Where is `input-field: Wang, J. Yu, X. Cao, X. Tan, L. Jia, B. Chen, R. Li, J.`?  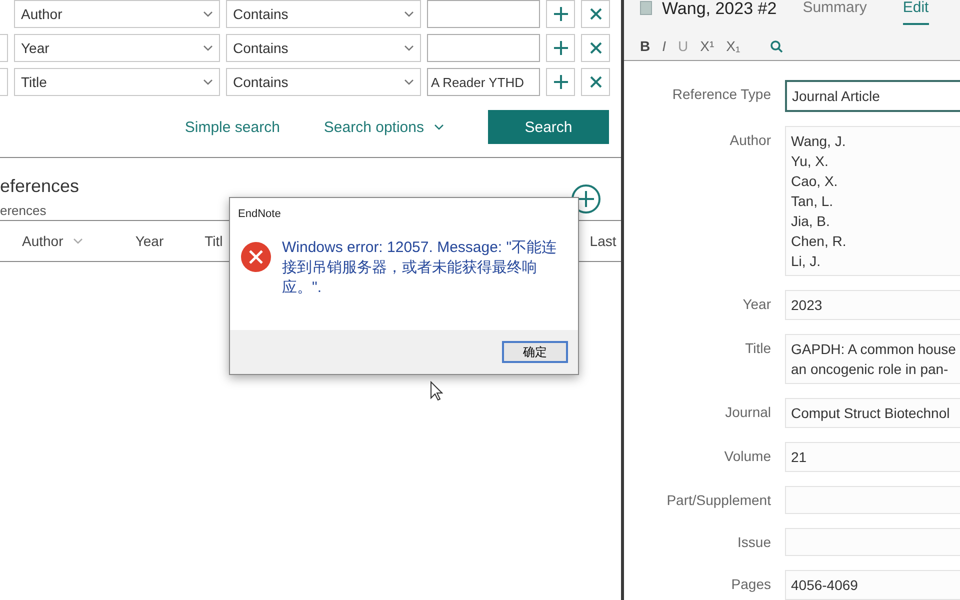 input-field: Wang, J. Yu, X. Cao, X. Tan, L. Jia, B. Chen, R. Li, J. is located at coordinates (872, 201).